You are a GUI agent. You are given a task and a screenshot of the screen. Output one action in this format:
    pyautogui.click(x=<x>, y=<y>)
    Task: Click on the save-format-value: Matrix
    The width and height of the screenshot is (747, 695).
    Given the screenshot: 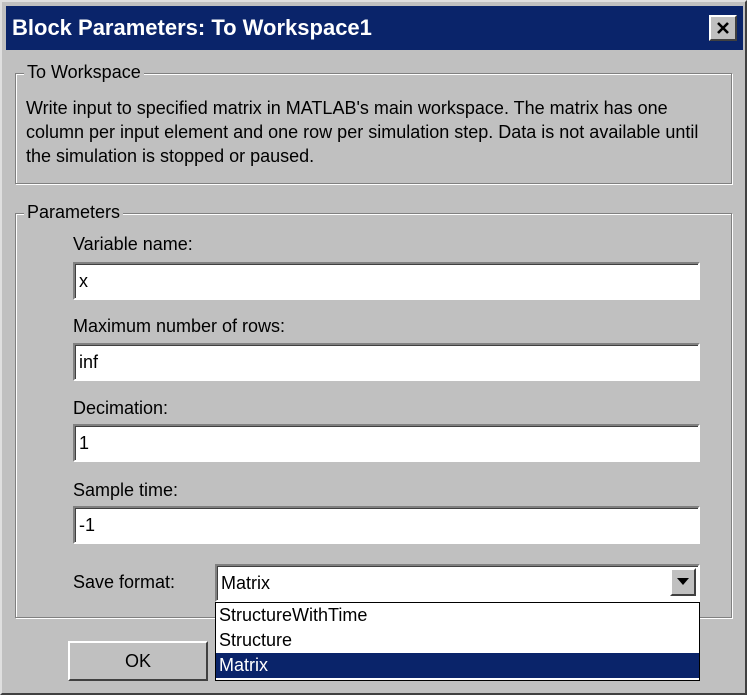 What is the action you would take?
    pyautogui.click(x=245, y=583)
    